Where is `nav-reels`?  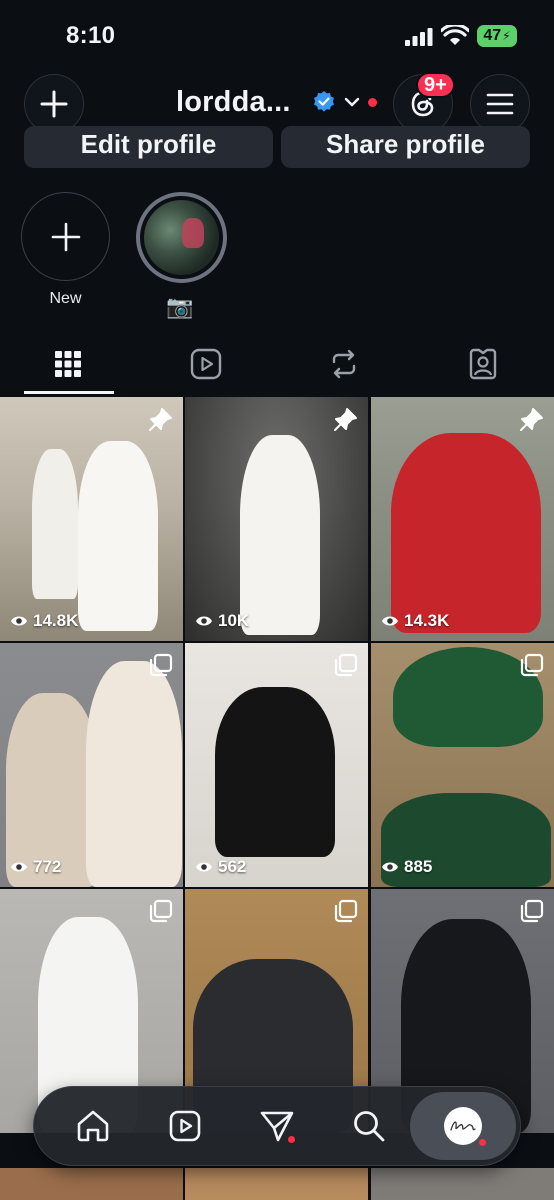
nav-reels is located at coordinates (185, 1126).